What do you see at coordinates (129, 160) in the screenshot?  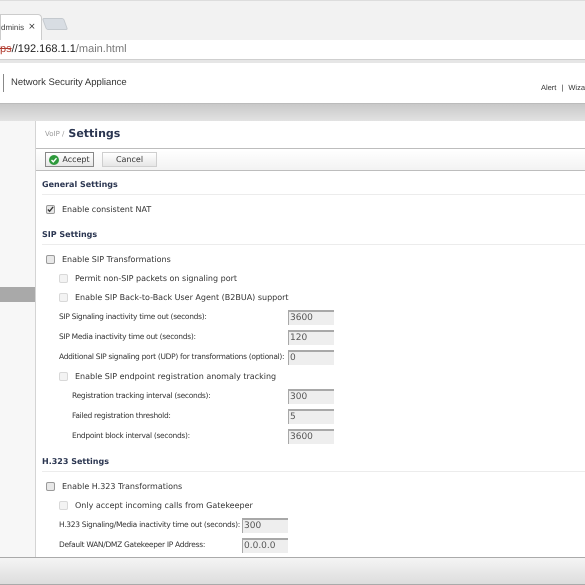 I see `cancel-button: Cancel` at bounding box center [129, 160].